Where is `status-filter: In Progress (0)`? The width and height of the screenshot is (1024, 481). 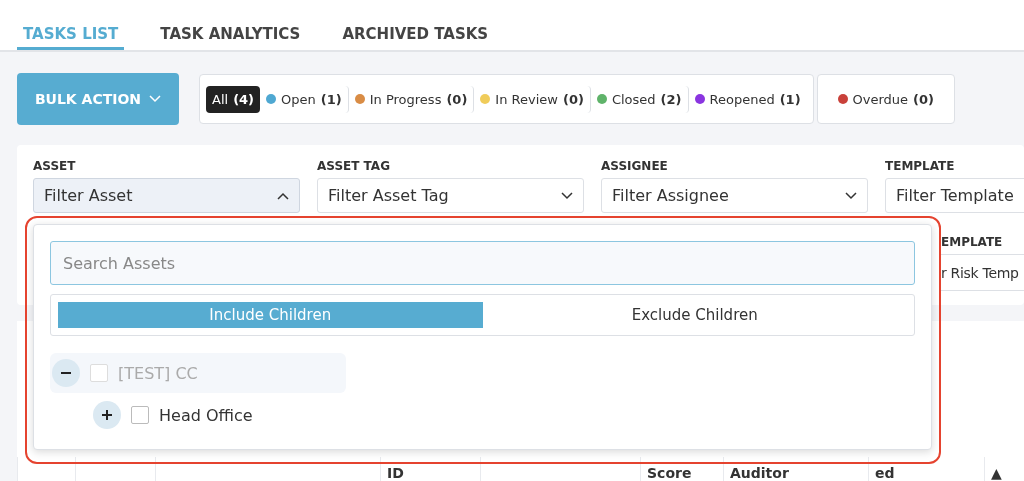
status-filter: In Progress (0) is located at coordinates (411, 99).